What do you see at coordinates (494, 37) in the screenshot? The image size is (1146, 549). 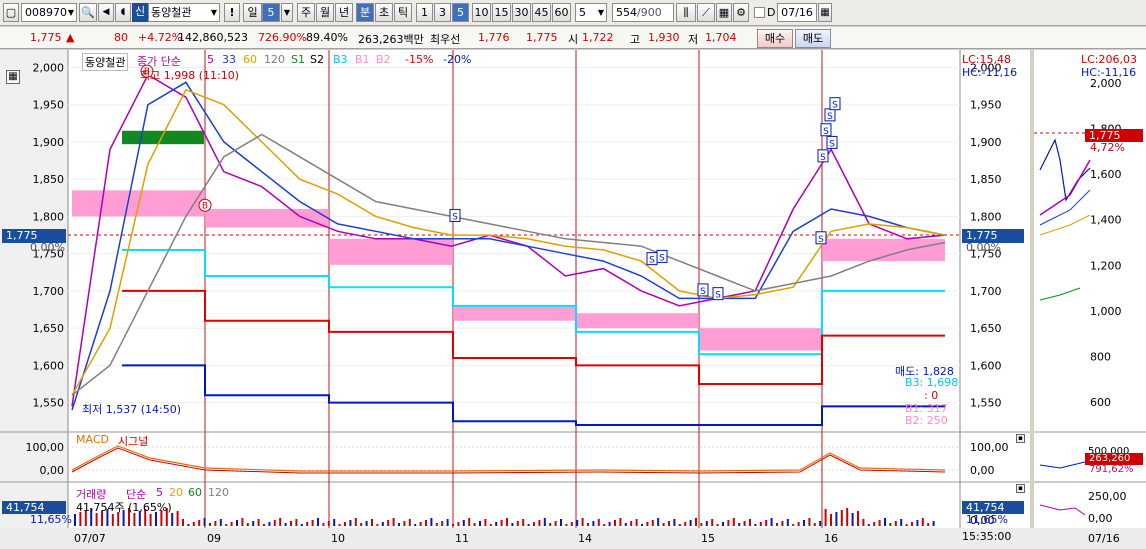 I see `ask-price: 1,776` at bounding box center [494, 37].